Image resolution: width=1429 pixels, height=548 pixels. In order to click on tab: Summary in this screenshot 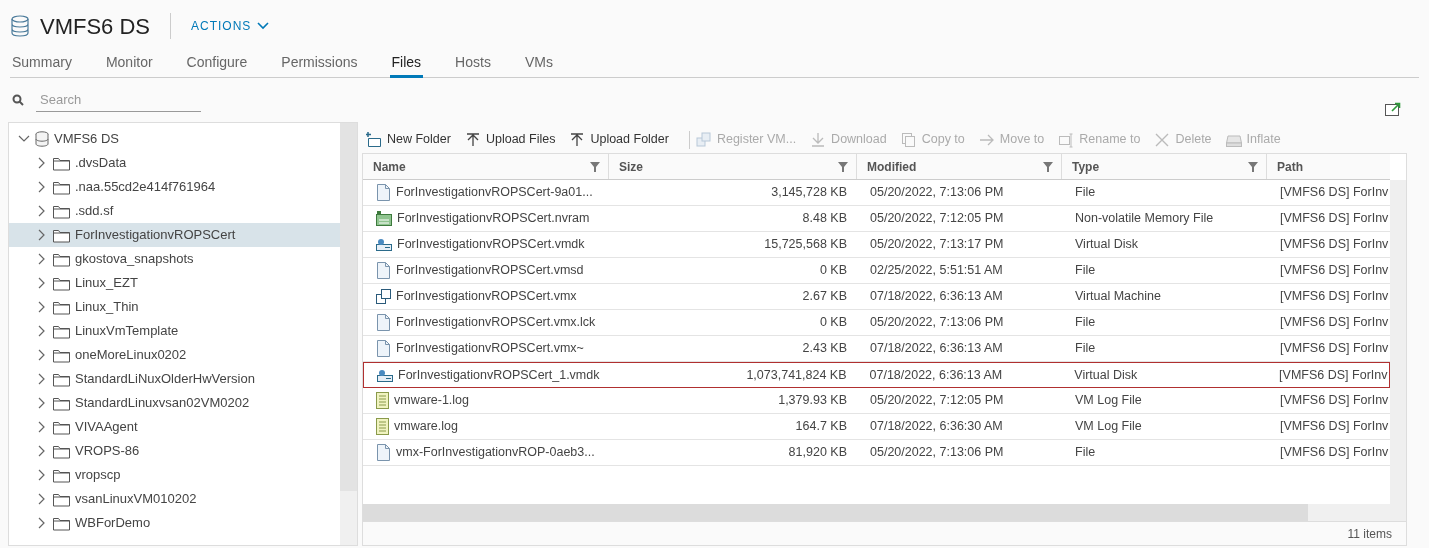, I will do `click(42, 64)`.